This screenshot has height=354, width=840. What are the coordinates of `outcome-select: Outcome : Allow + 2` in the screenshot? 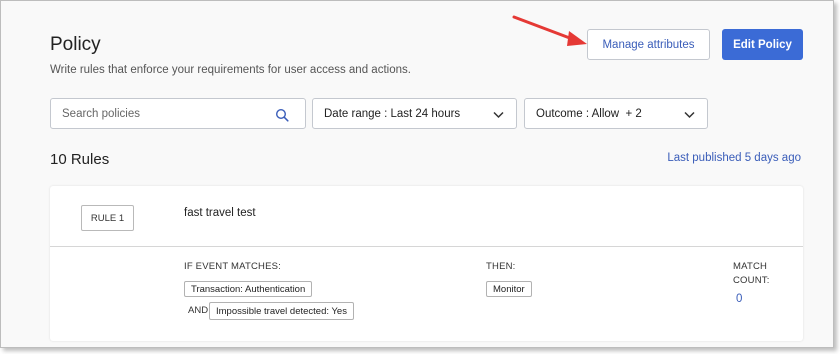 It's located at (616, 113).